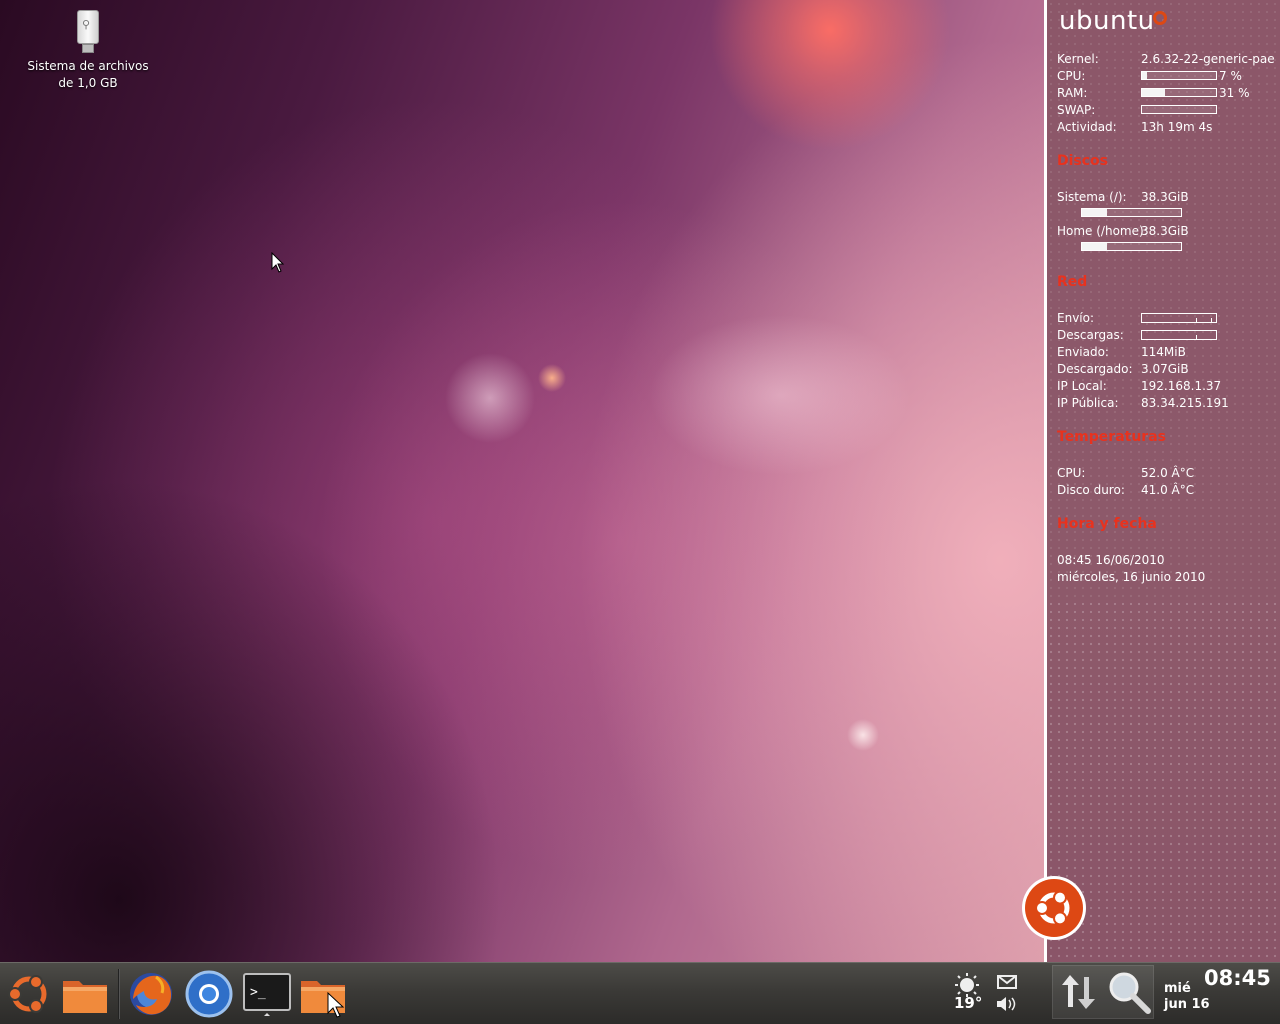 The height and width of the screenshot is (1024, 1280). I want to click on datetime-line-2: miércoles, 16 junio 2010, so click(1131, 577).